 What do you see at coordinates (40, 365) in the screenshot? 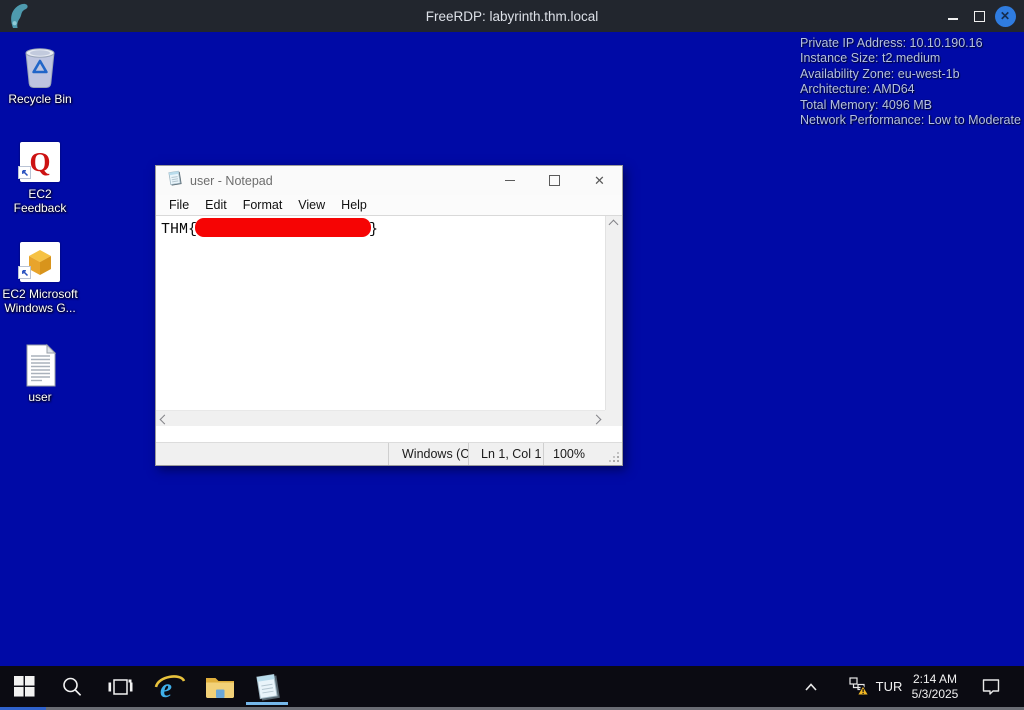
I see `user-file-icon` at bounding box center [40, 365].